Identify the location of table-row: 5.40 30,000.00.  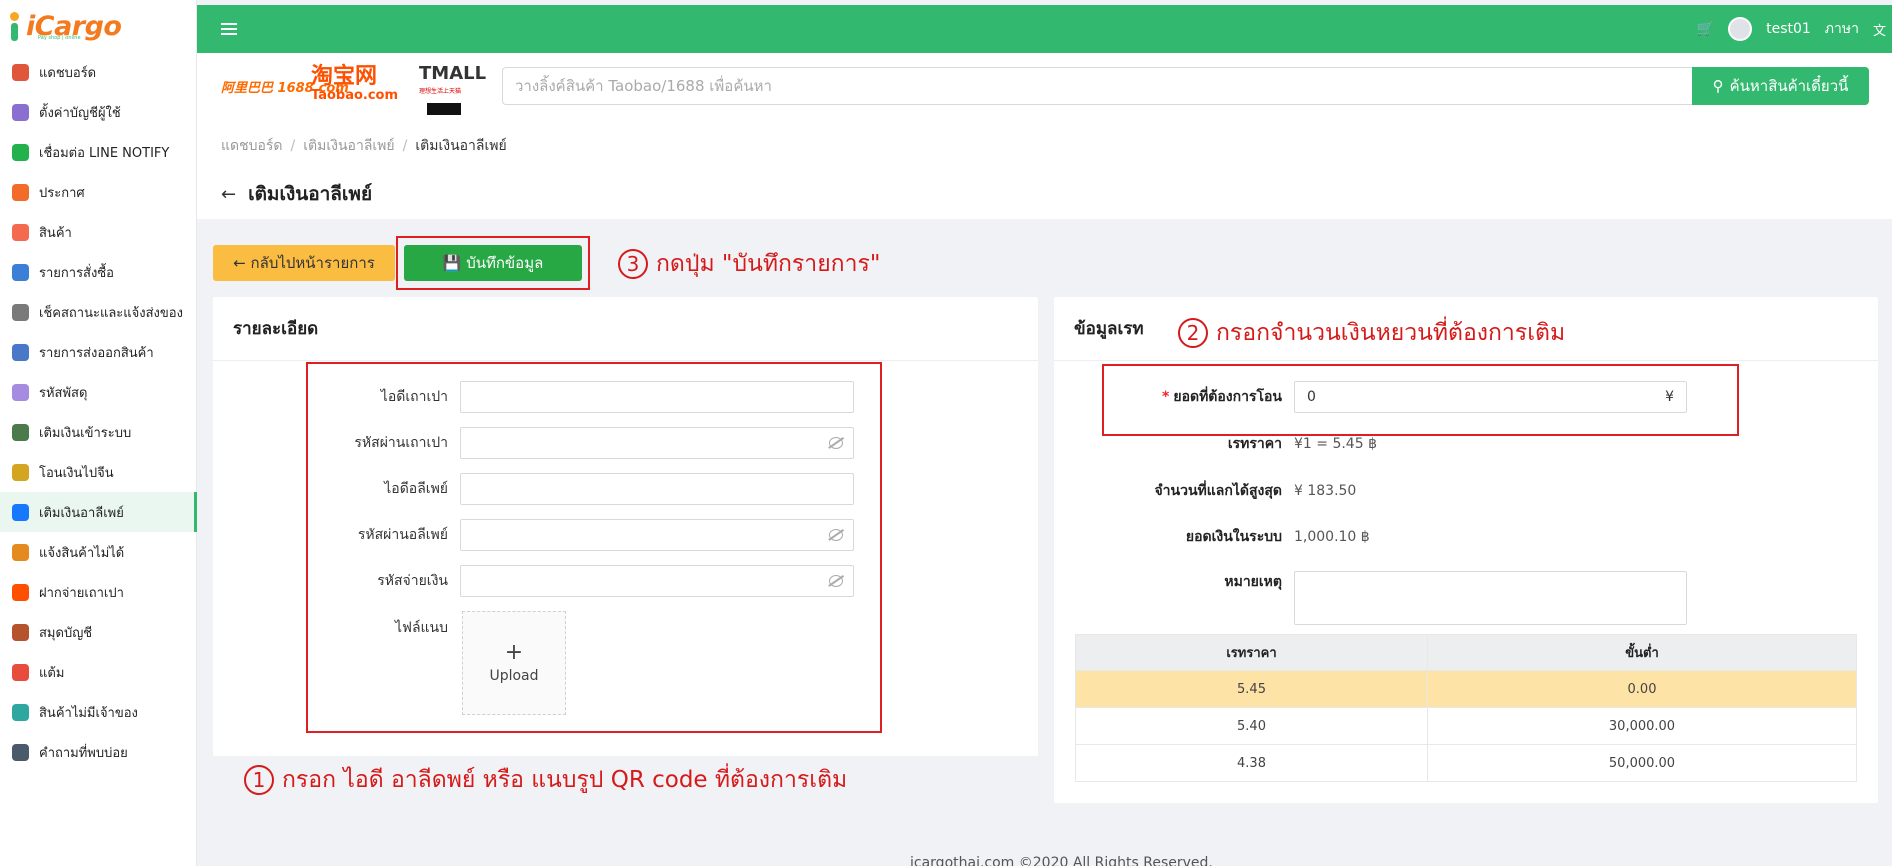
(1466, 726).